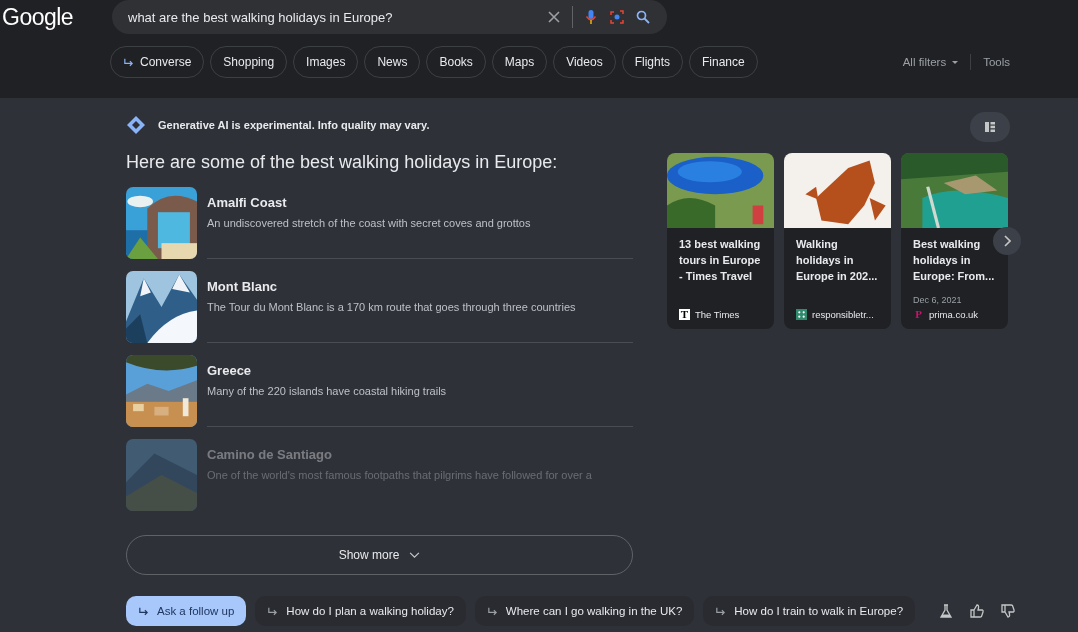  I want to click on item-description: An undiscovered stretch of the coast with secret coves and grottos, so click(369, 223).